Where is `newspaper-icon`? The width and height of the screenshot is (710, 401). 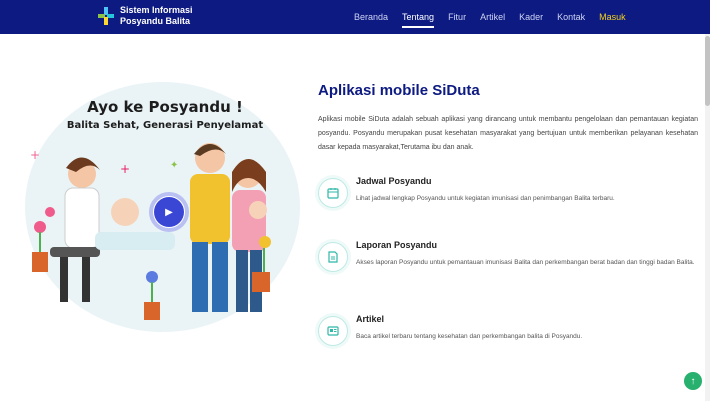 newspaper-icon is located at coordinates (333, 331).